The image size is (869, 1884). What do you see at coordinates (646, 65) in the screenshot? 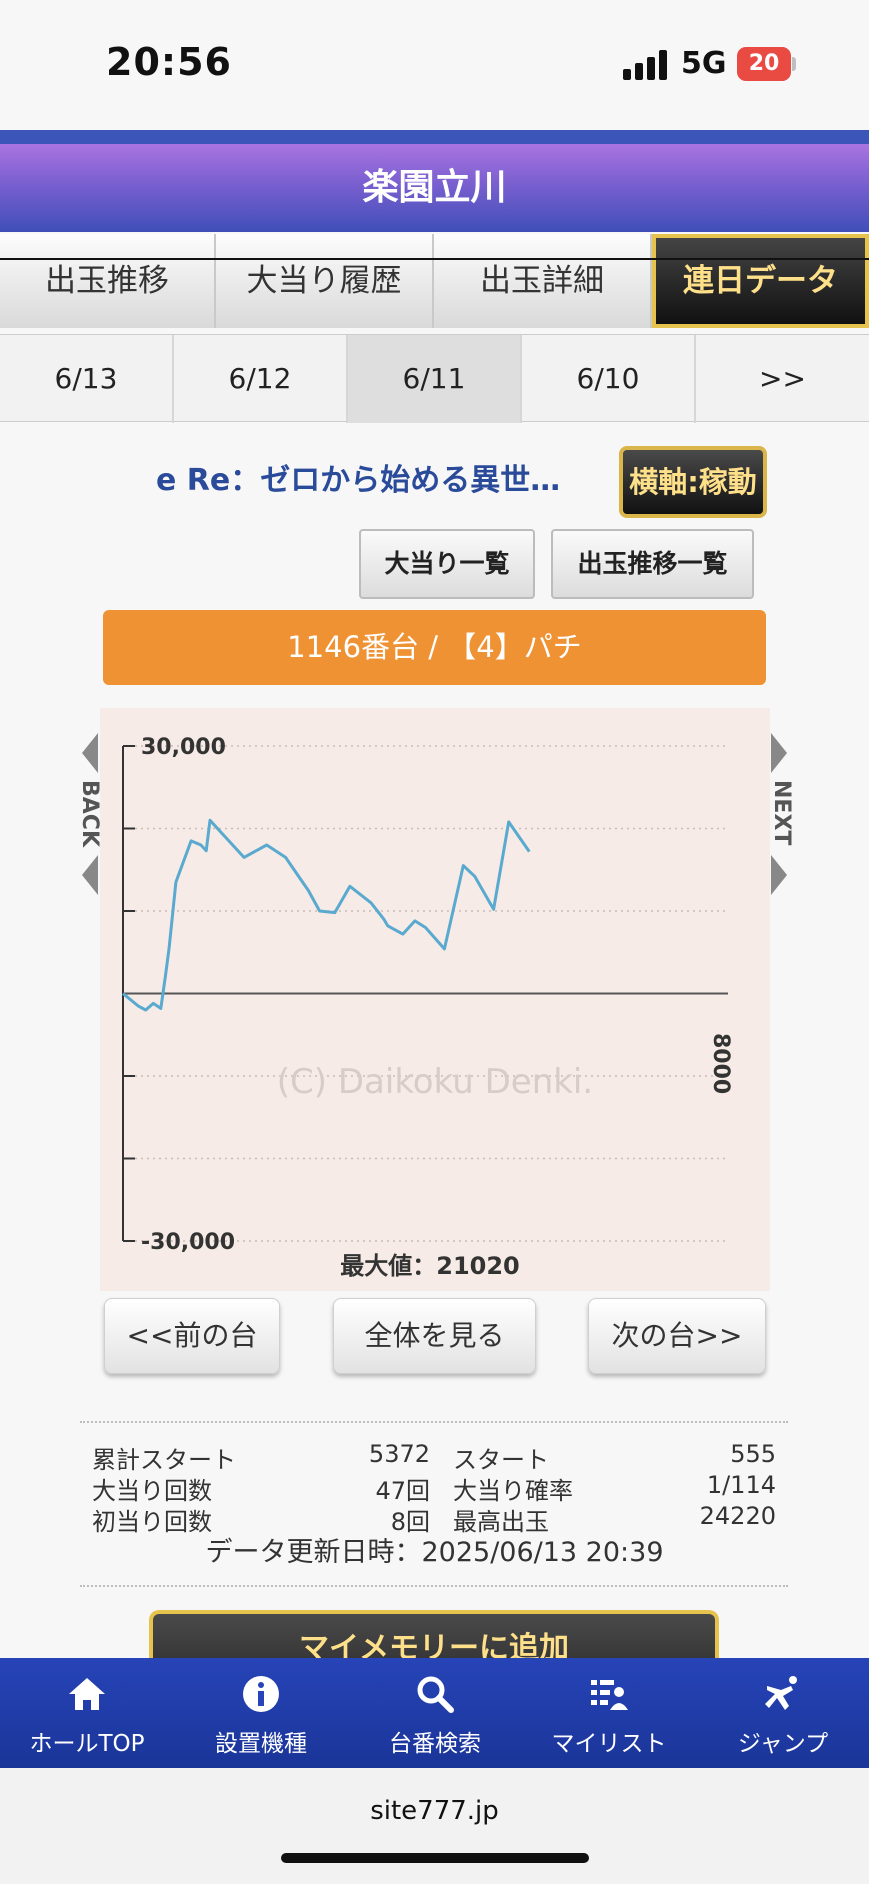
I see `signal-icon` at bounding box center [646, 65].